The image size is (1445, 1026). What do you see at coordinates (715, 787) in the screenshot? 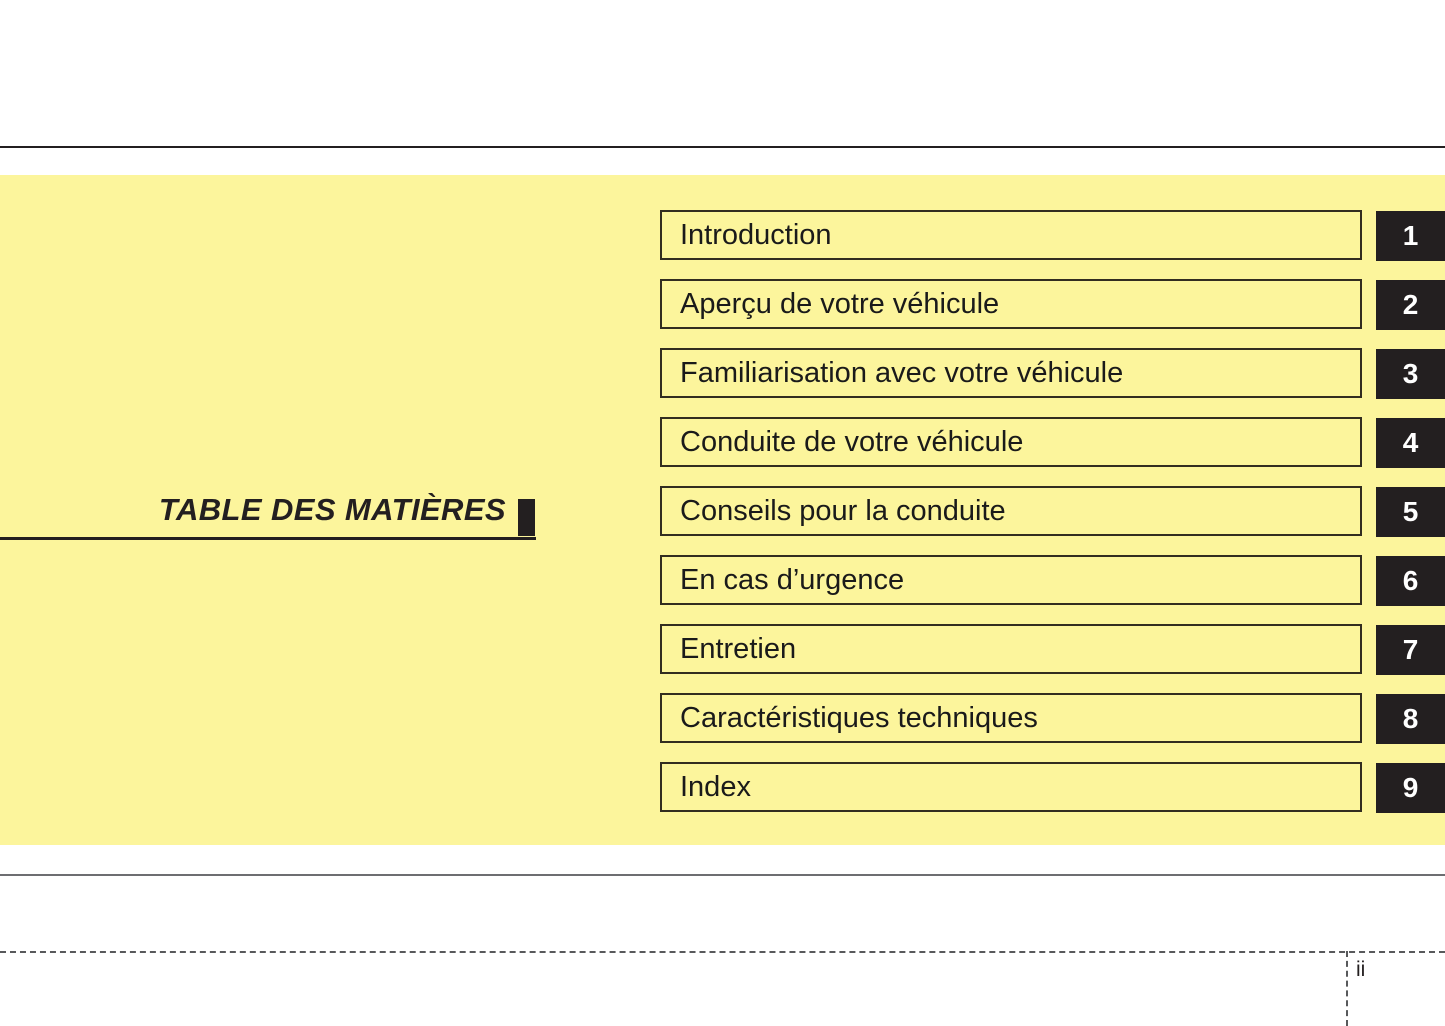
I see `toc-entry-label: Index` at bounding box center [715, 787].